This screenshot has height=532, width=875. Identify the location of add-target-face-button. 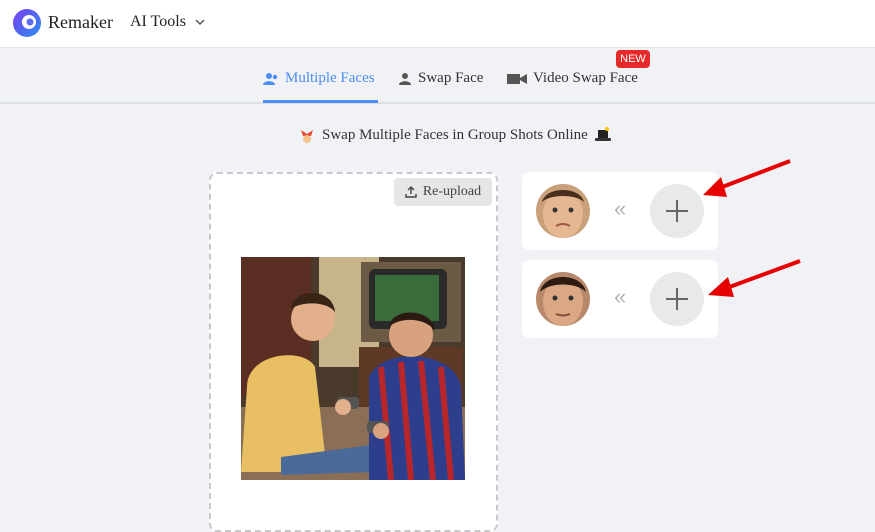
(677, 299).